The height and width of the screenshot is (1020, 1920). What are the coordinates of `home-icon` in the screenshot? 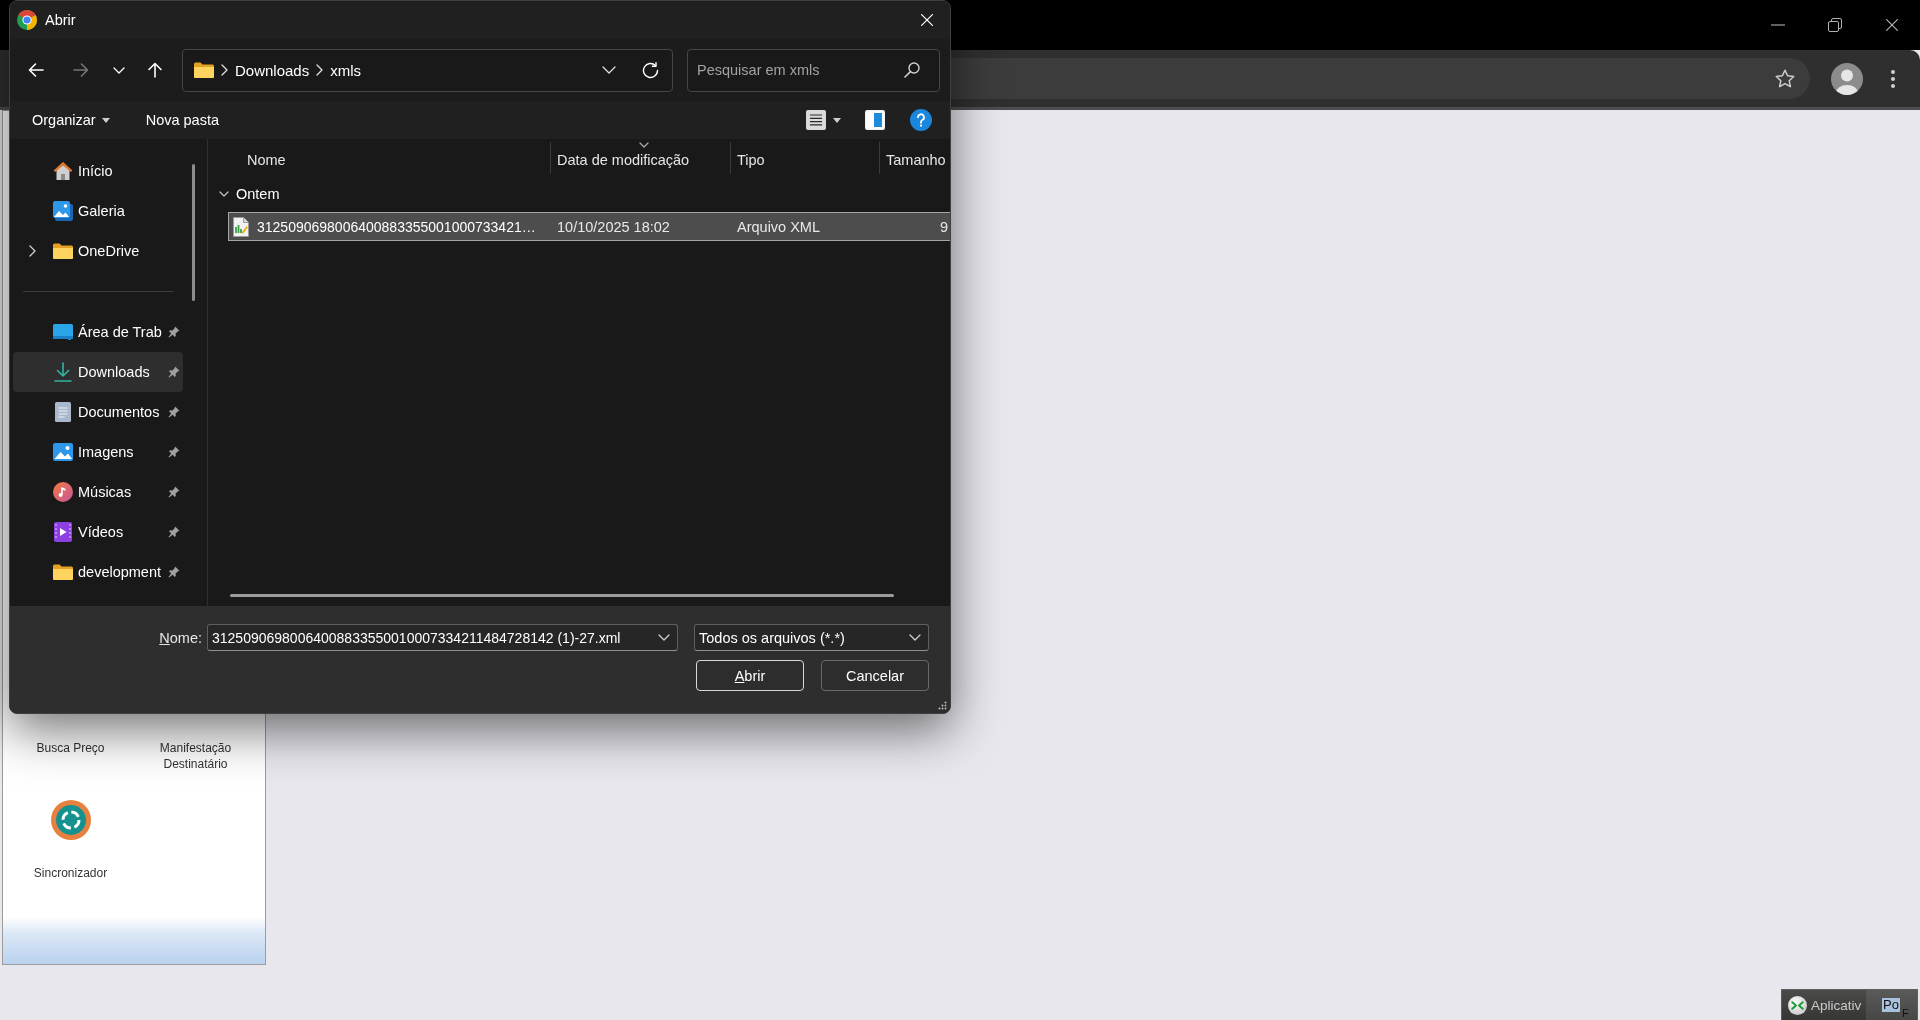 It's located at (63, 171).